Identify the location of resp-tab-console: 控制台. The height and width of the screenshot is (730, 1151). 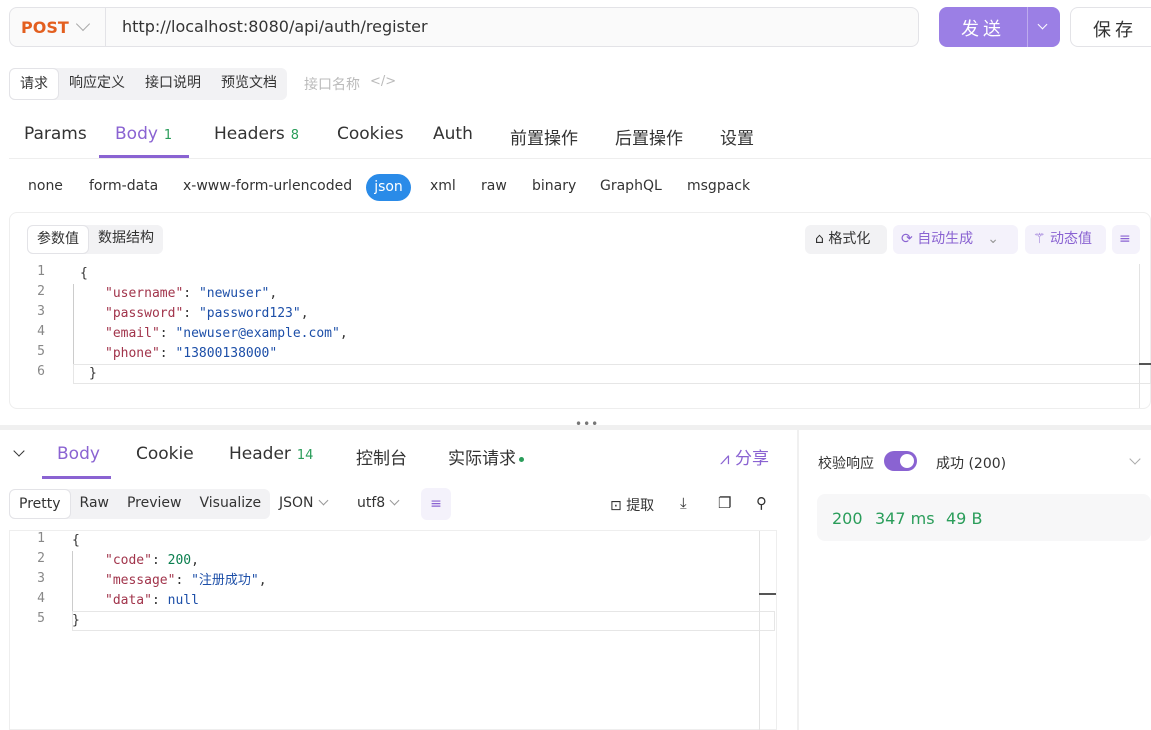
(381, 456).